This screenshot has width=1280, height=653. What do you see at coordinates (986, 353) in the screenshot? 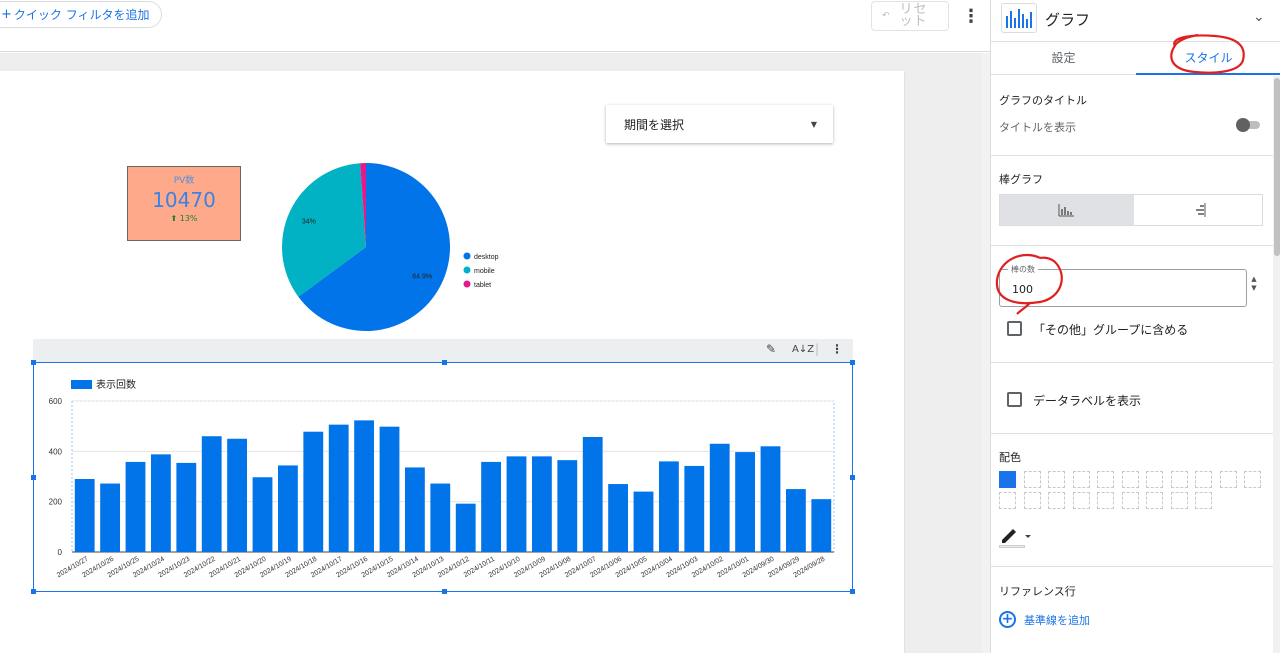
I see `canvas-scrollbar` at bounding box center [986, 353].